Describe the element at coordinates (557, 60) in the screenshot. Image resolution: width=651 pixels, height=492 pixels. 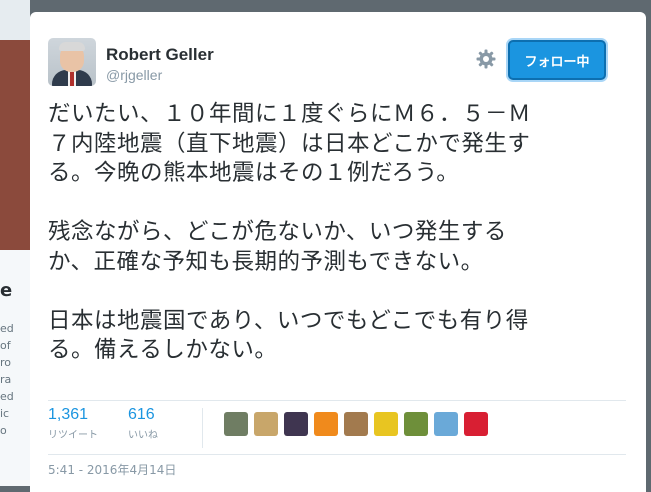
I see `following-button: フォロー中` at that location.